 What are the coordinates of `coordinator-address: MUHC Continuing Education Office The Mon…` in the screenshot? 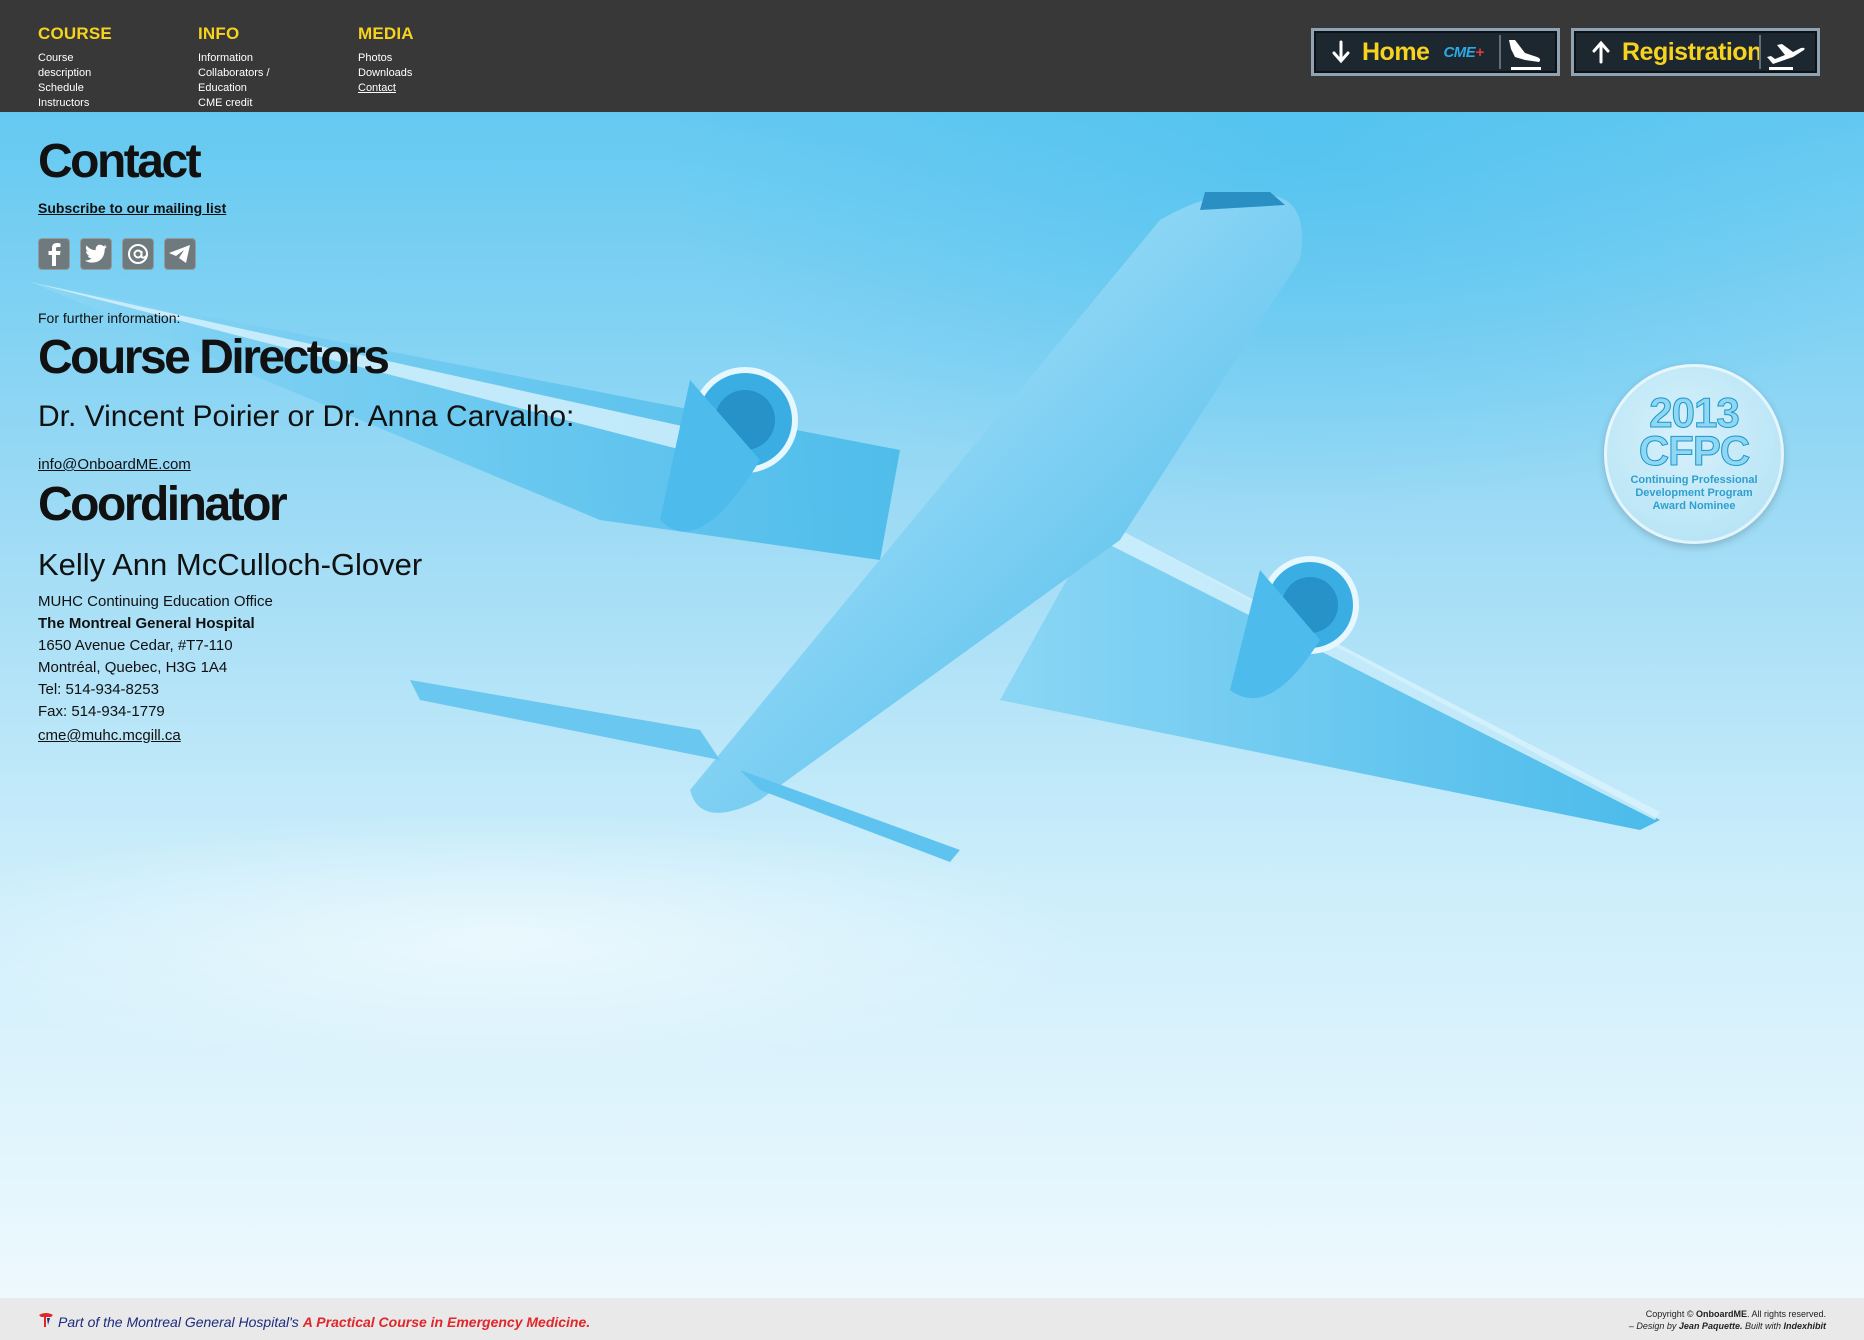 It's located at (438, 657).